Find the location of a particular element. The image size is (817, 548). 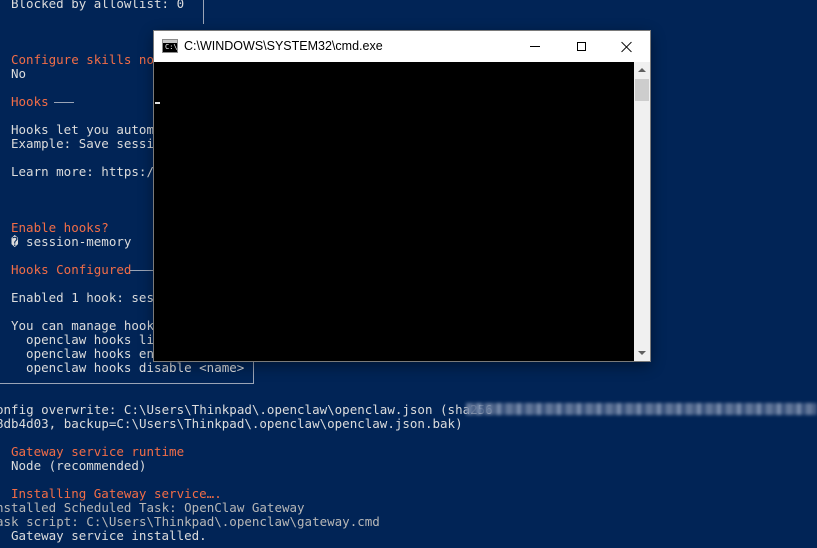

arrow-down-icon is located at coordinates (642, 353).